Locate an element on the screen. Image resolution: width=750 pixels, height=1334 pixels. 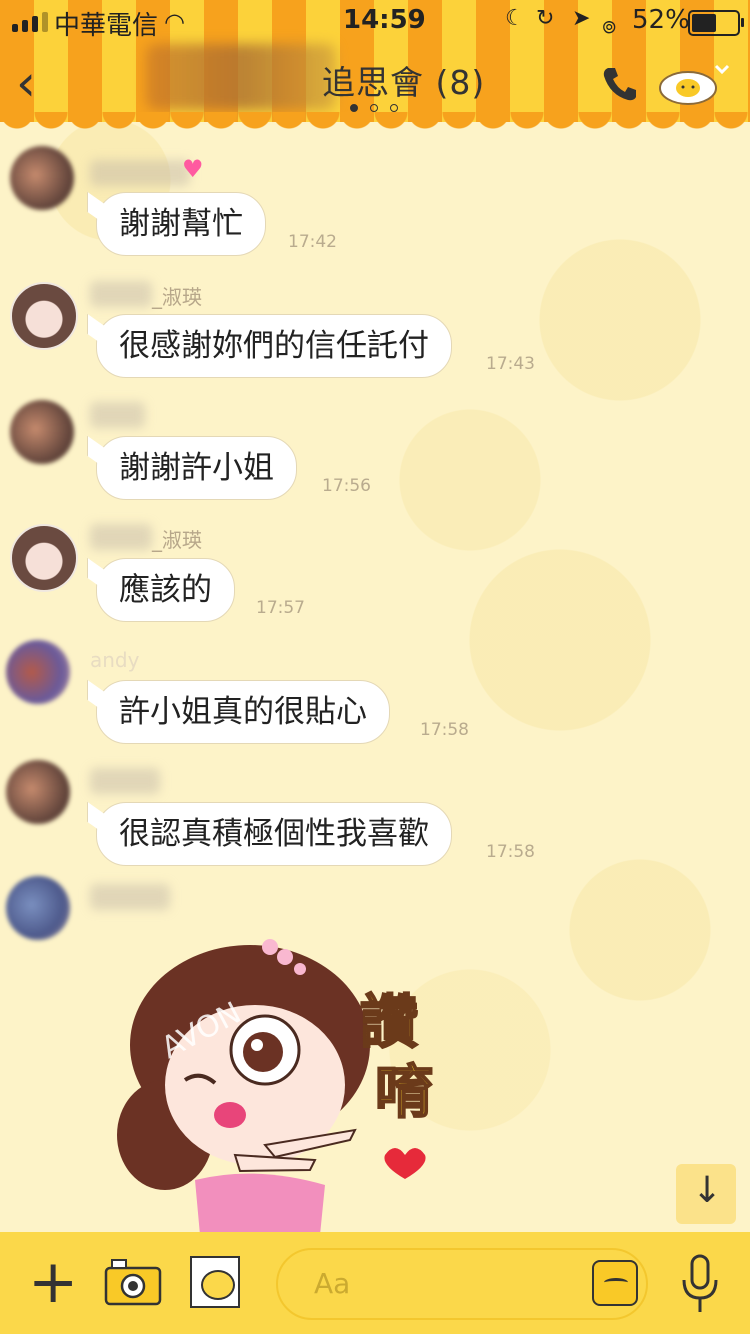
input-placeholder: Aa is located at coordinates (332, 1283).